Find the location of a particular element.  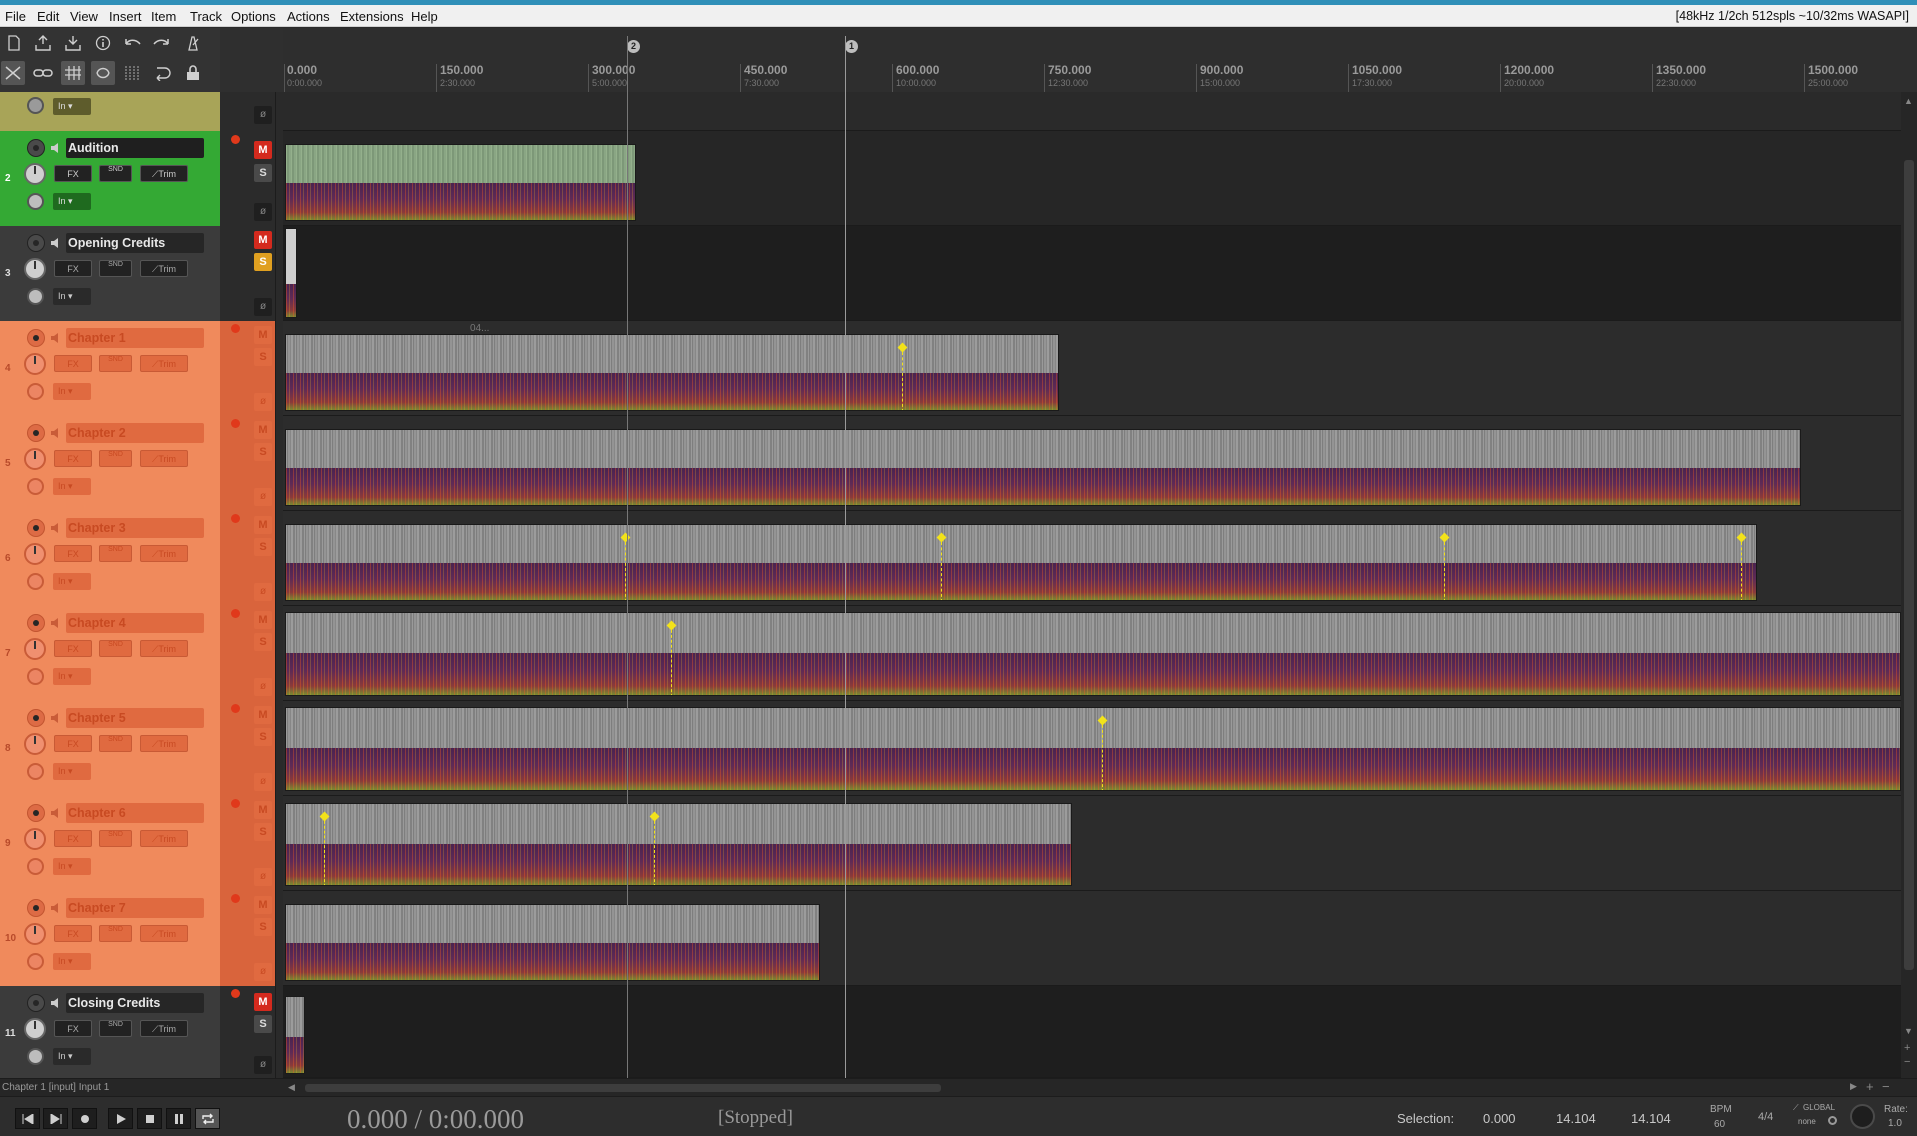

menu-options: Options is located at coordinates (253, 16).